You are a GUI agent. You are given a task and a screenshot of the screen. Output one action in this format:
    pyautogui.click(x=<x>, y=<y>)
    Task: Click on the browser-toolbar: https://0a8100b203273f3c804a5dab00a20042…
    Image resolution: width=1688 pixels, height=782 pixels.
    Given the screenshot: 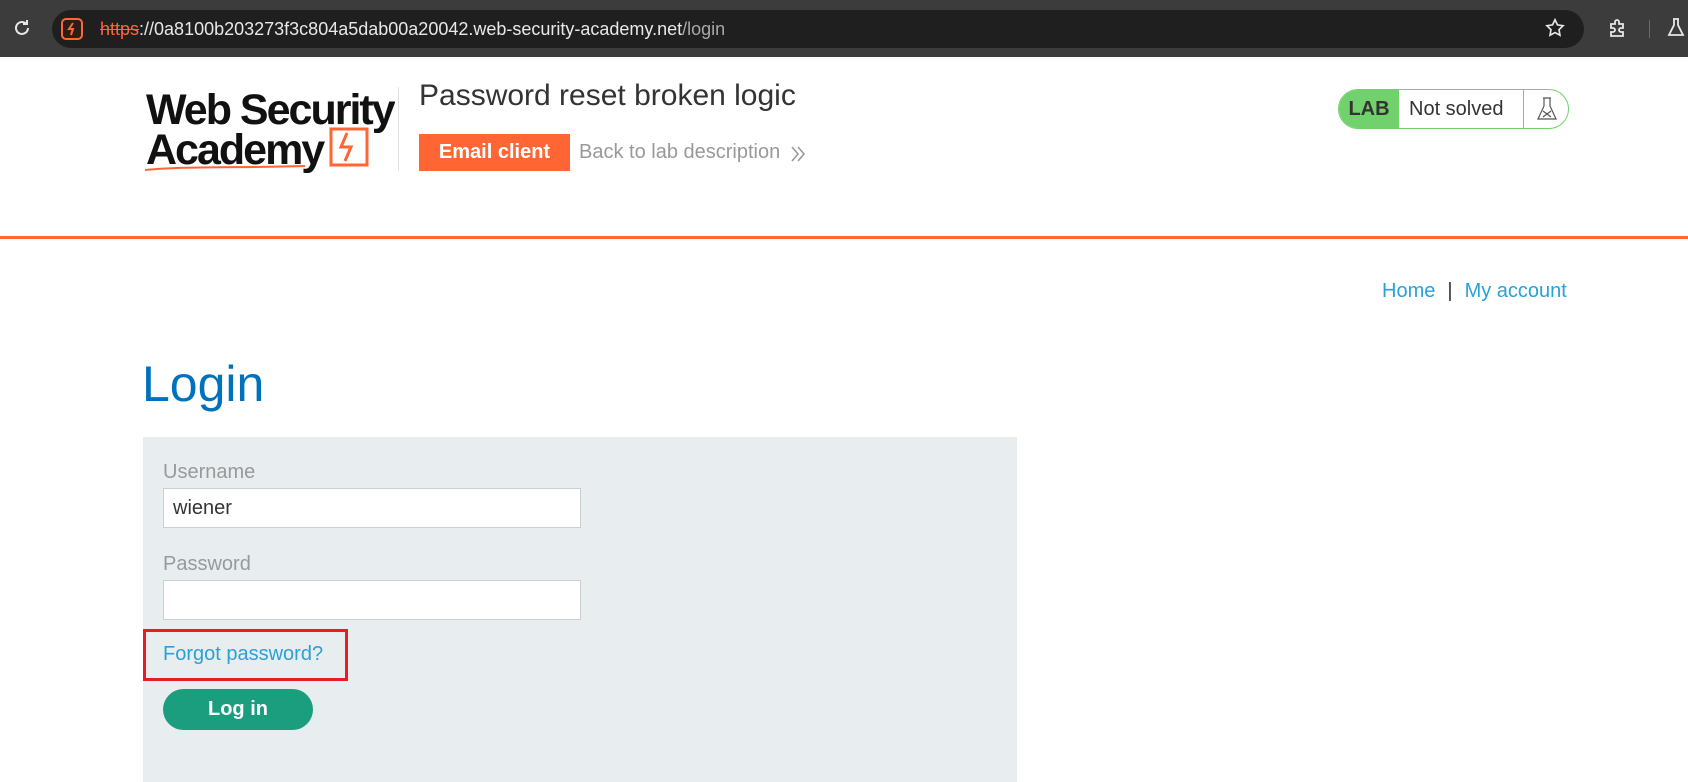 What is the action you would take?
    pyautogui.click(x=844, y=28)
    